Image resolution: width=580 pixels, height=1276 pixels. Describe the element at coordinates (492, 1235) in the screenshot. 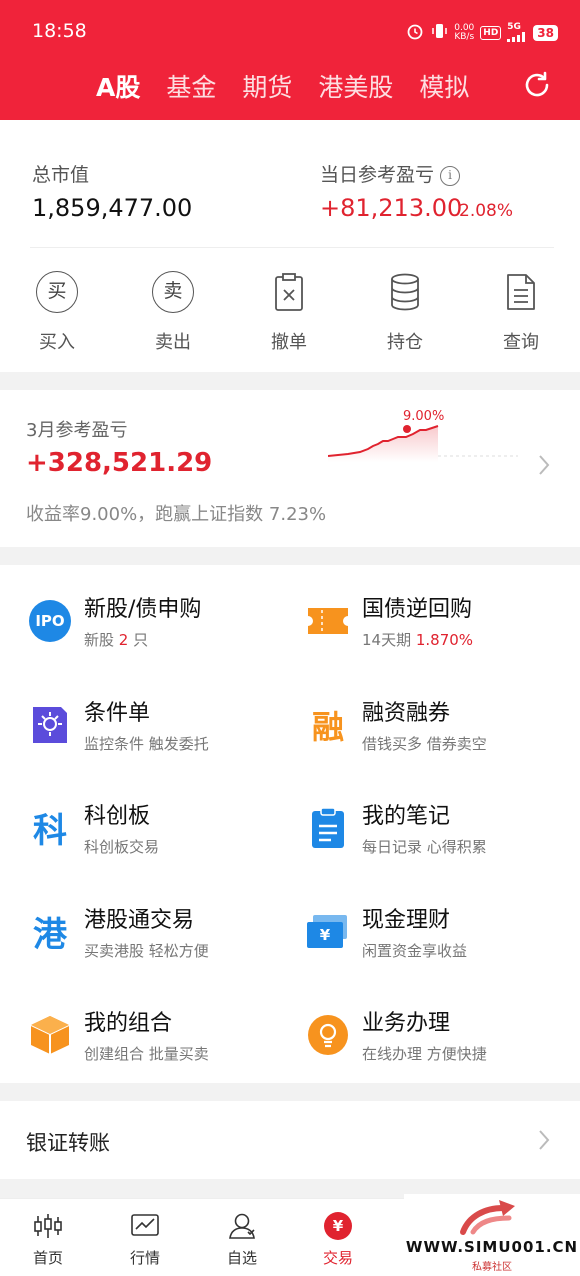

I see `watermark-logo: WWW.SIMU001.CN 私募社区` at that location.